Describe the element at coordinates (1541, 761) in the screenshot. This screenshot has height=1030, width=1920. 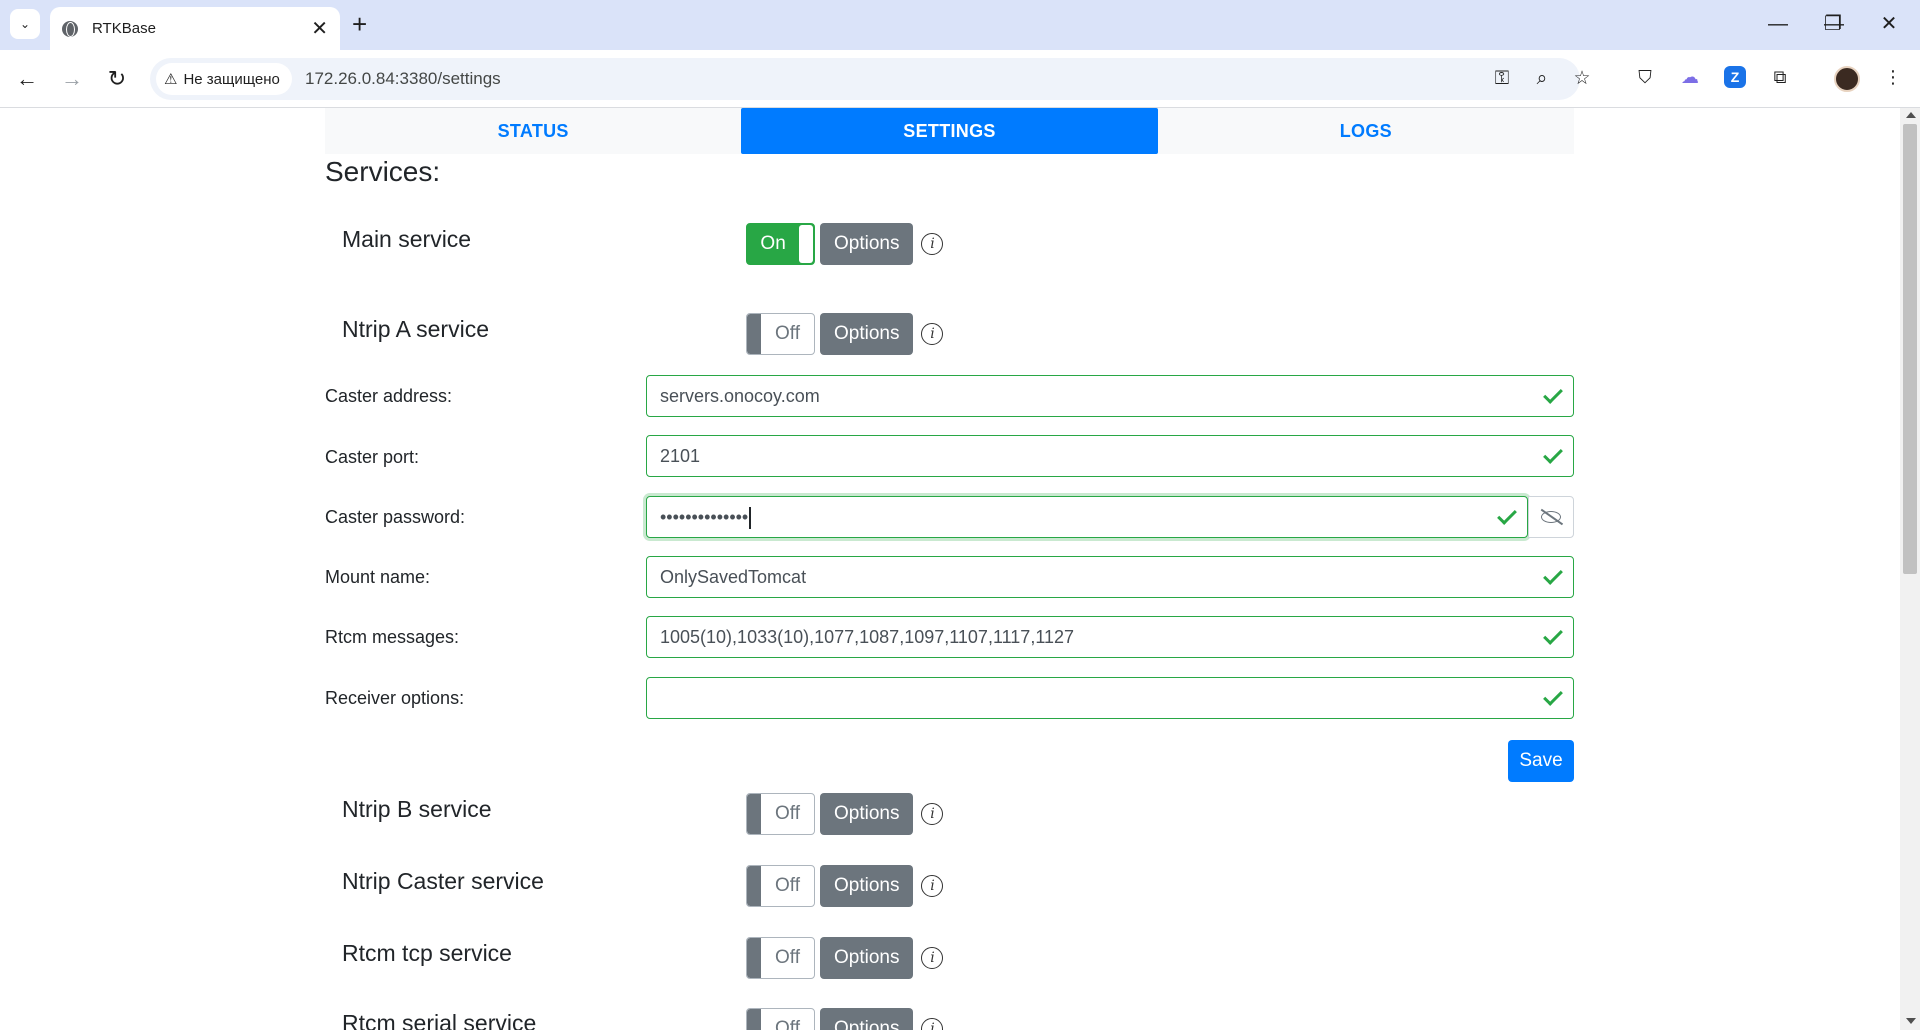
I see `save-button: Save` at that location.